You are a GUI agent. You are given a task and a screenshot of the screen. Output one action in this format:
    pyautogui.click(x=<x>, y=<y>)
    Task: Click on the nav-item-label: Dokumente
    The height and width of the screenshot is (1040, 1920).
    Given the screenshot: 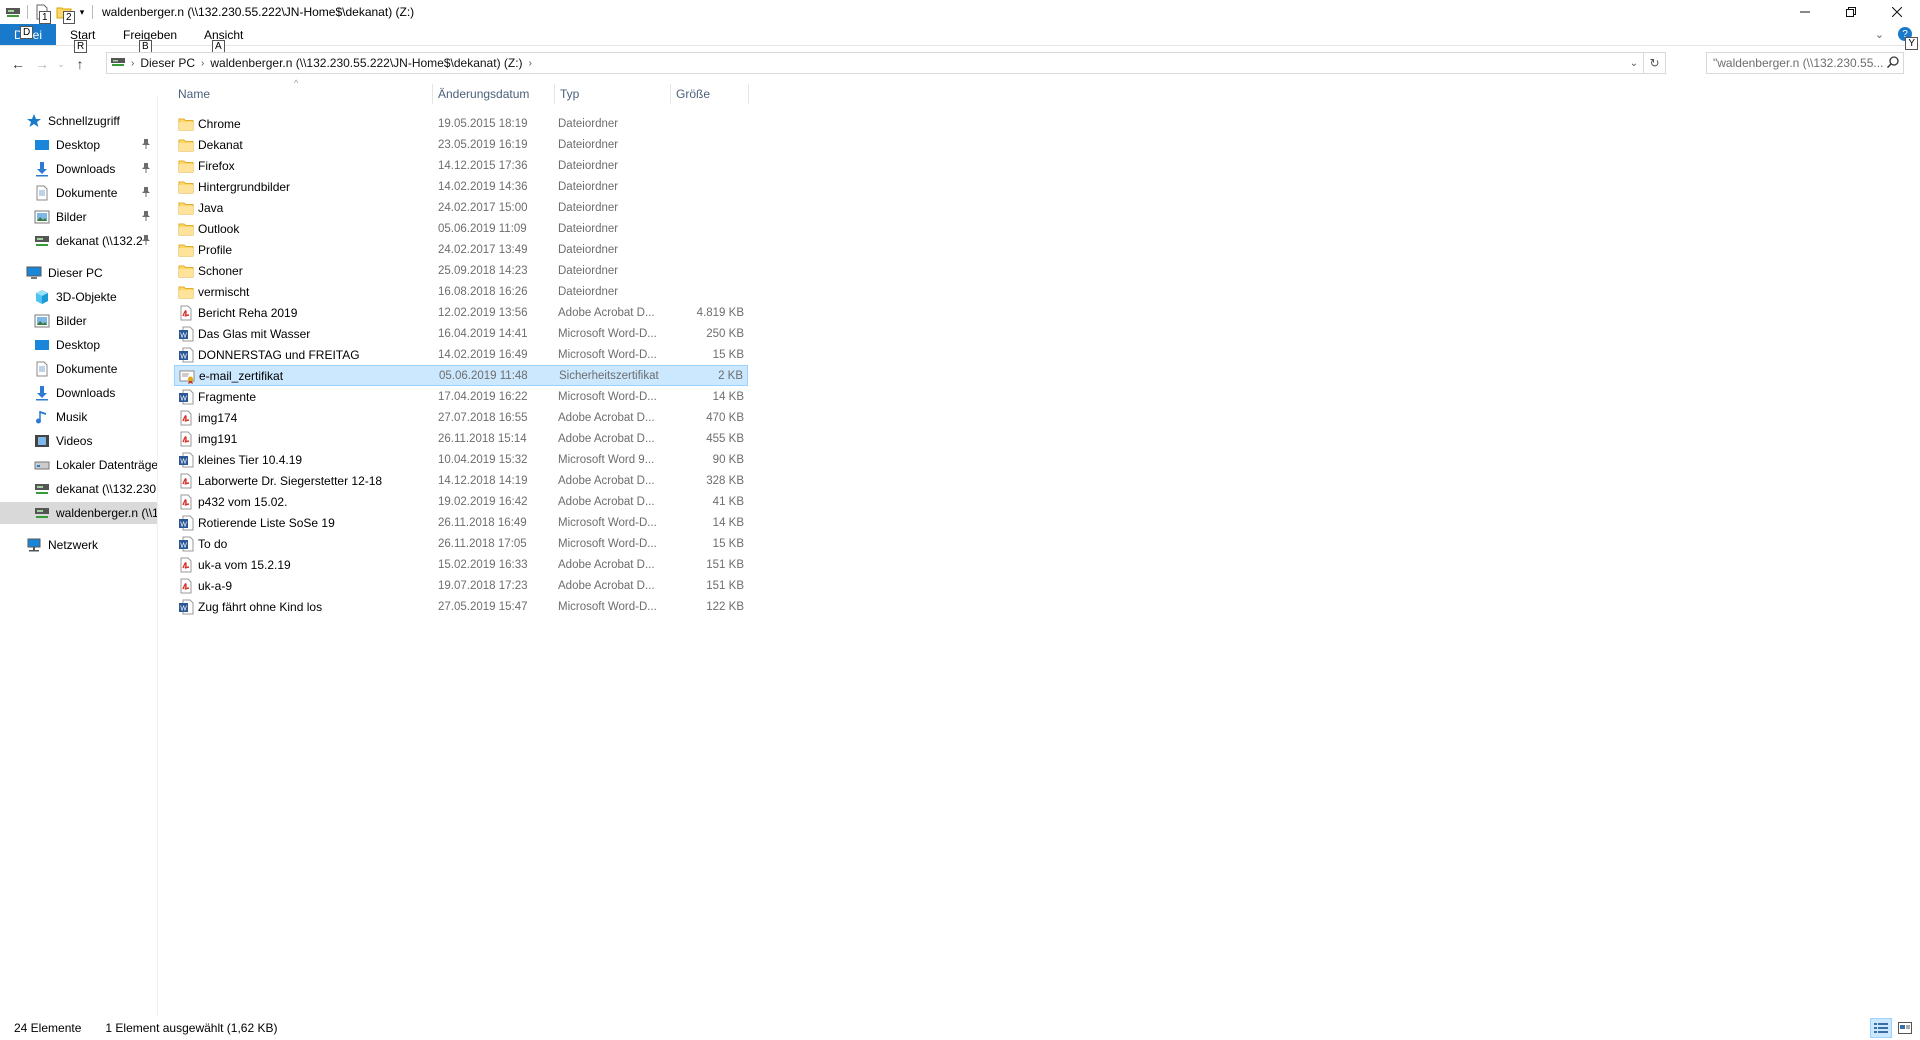 What is the action you would take?
    pyautogui.click(x=87, y=193)
    